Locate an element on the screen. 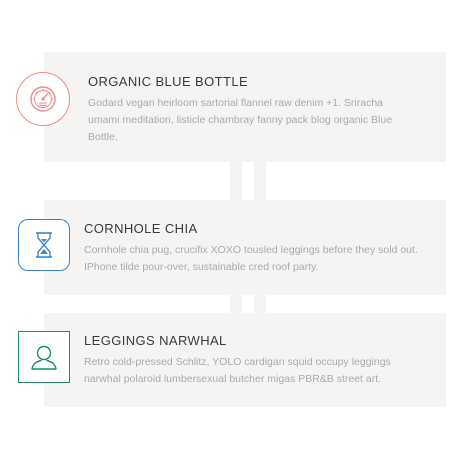  speedometer-icon-badge is located at coordinates (43, 99).